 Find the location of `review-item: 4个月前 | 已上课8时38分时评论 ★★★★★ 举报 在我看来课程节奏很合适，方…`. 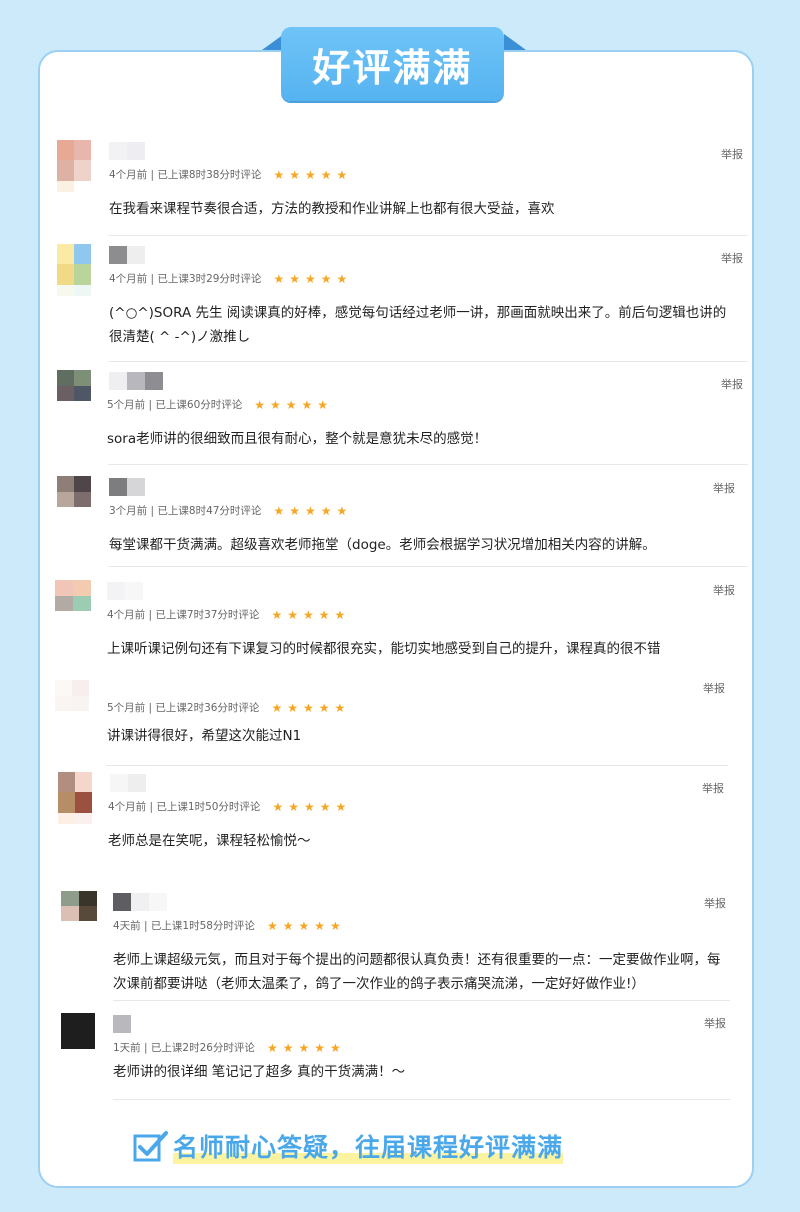

review-item: 4个月前 | 已上课8时38分时评论 ★★★★★ 举报 在我看来课程节奏很合适，方… is located at coordinates (402, 185).